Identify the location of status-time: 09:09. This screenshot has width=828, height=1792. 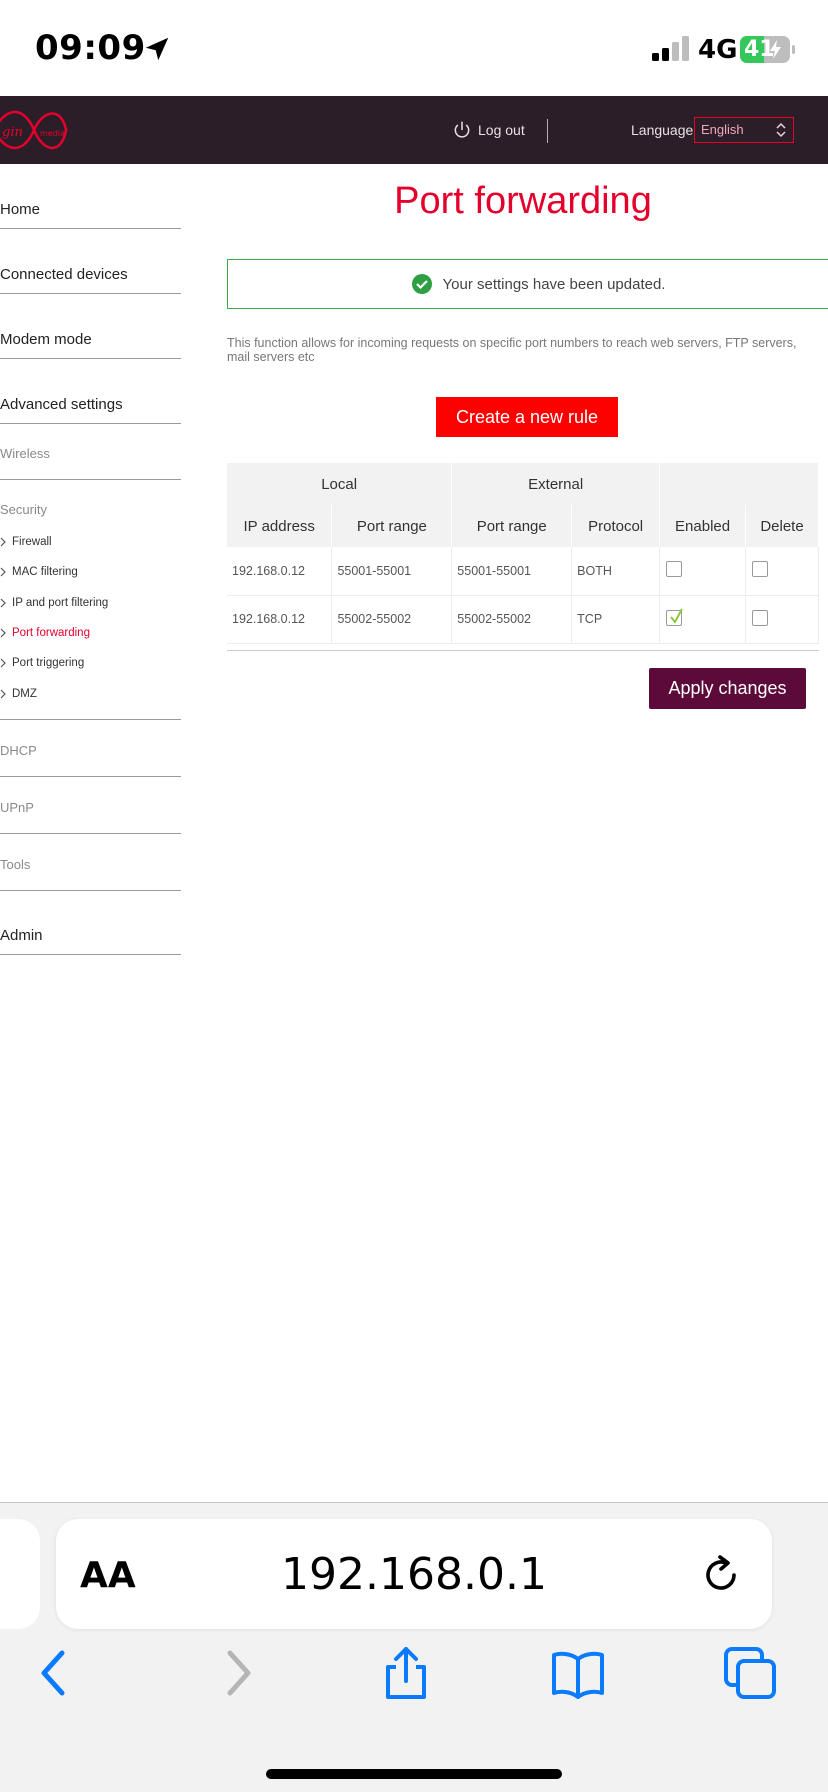
(90, 48).